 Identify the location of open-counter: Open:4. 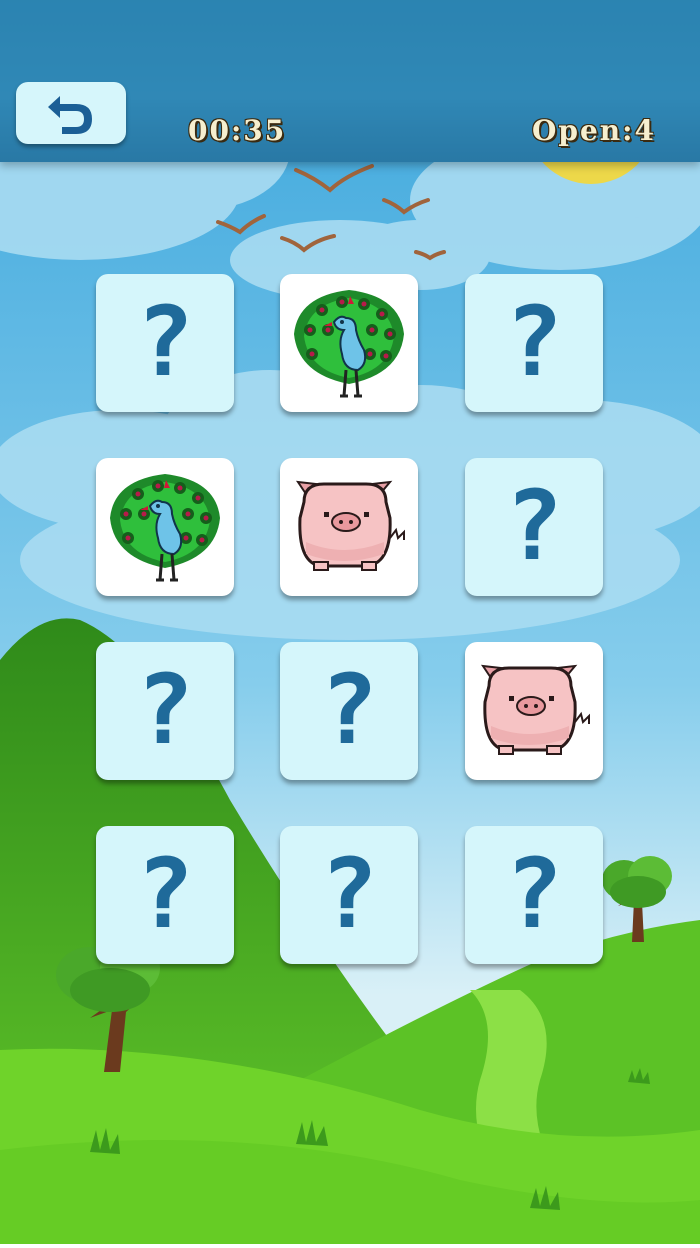
(594, 130).